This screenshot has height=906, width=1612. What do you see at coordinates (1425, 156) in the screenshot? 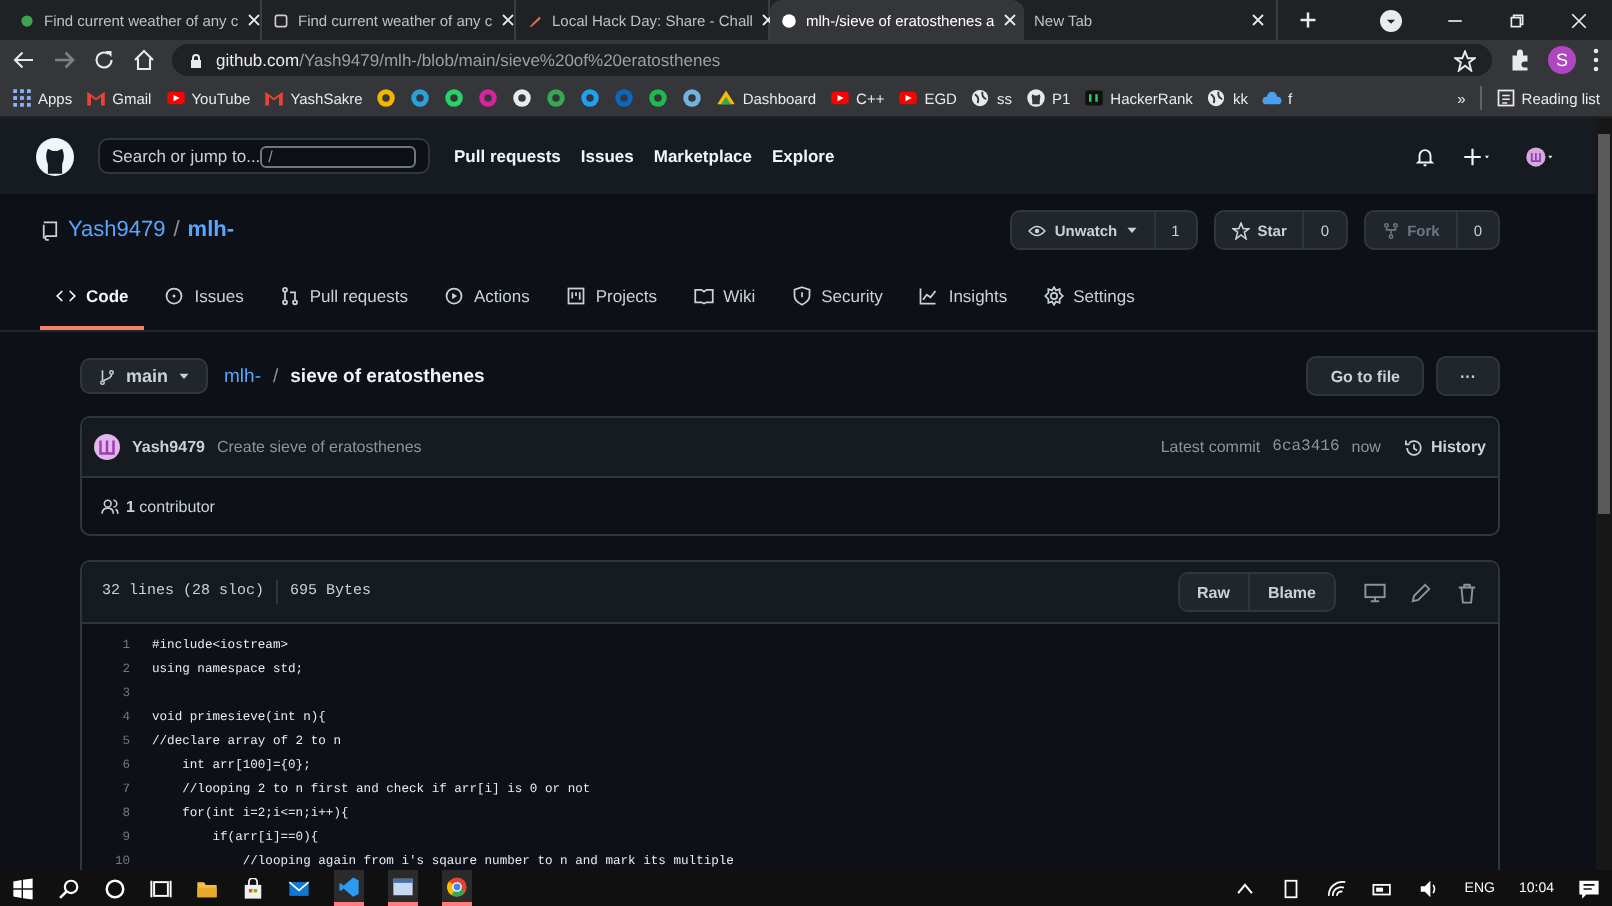
I see `bell-icon` at bounding box center [1425, 156].